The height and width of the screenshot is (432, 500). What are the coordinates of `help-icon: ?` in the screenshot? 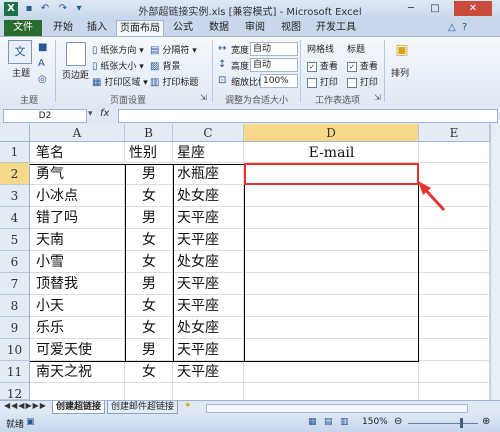 It's located at (464, 27).